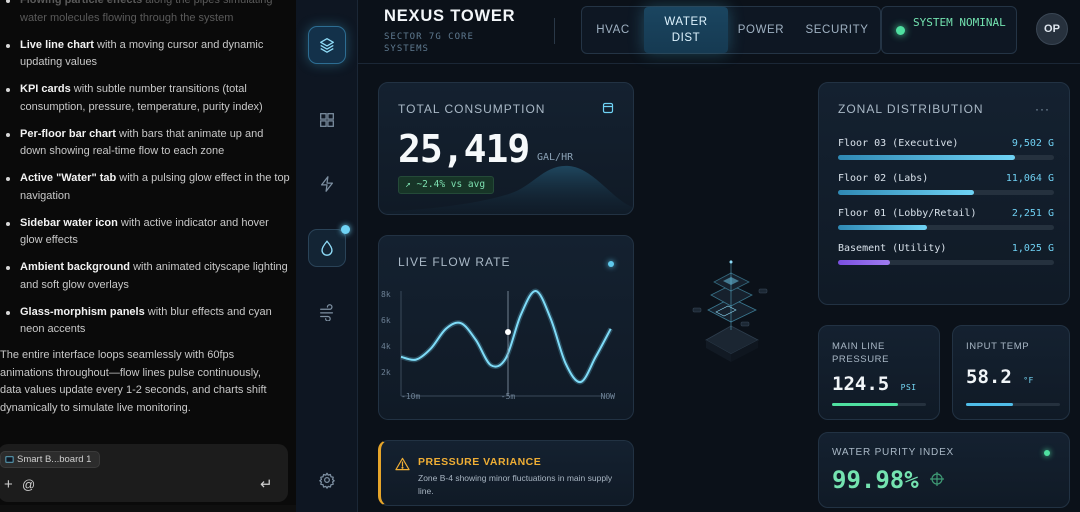 This screenshot has width=1080, height=512. What do you see at coordinates (898, 143) in the screenshot?
I see `zone-name: Floor 03 (Executive)` at bounding box center [898, 143].